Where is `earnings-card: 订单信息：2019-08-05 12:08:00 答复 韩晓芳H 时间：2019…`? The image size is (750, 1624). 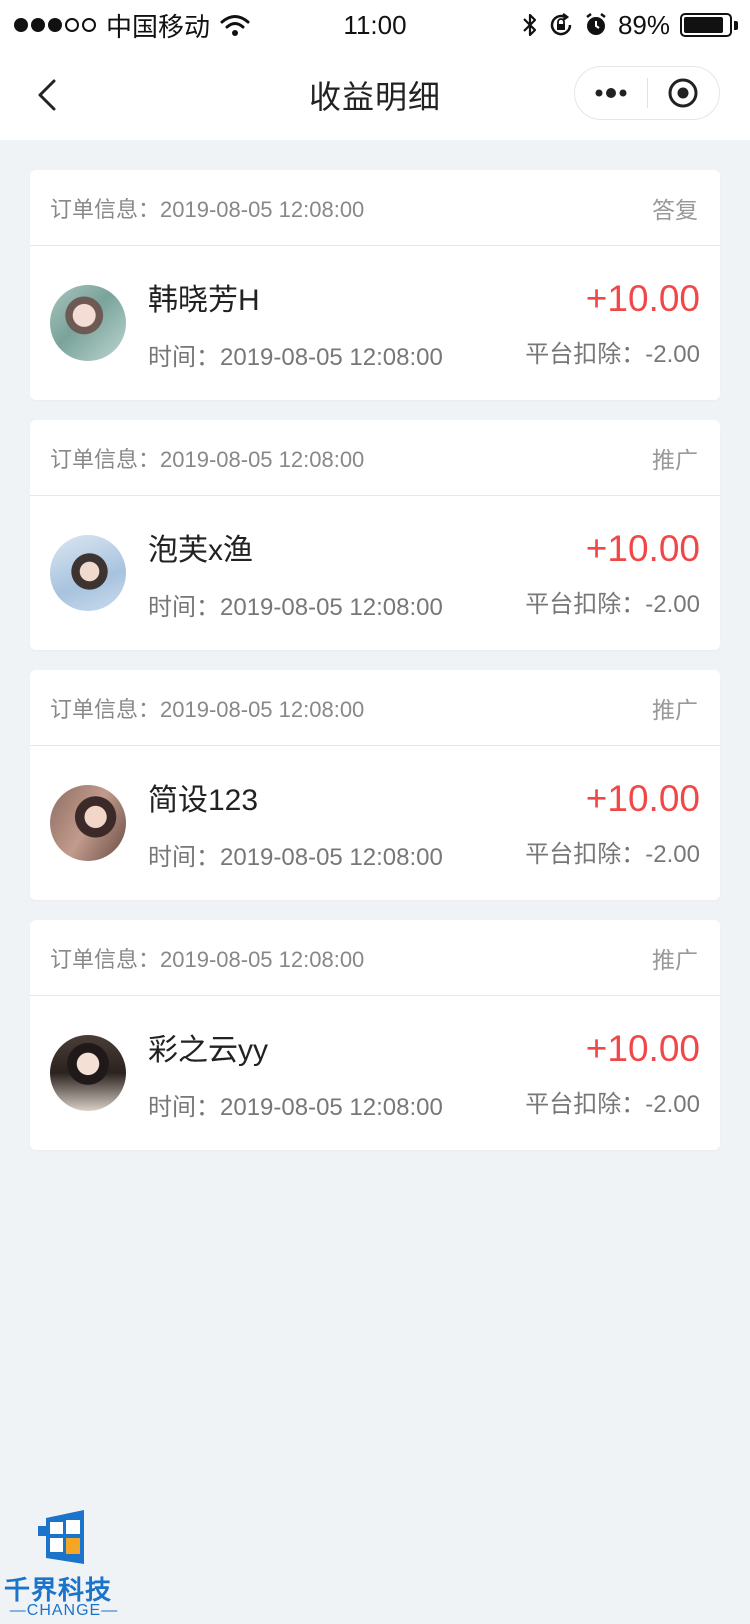 earnings-card: 订单信息：2019-08-05 12:08:00 答复 韩晓芳H 时间：2019… is located at coordinates (375, 285).